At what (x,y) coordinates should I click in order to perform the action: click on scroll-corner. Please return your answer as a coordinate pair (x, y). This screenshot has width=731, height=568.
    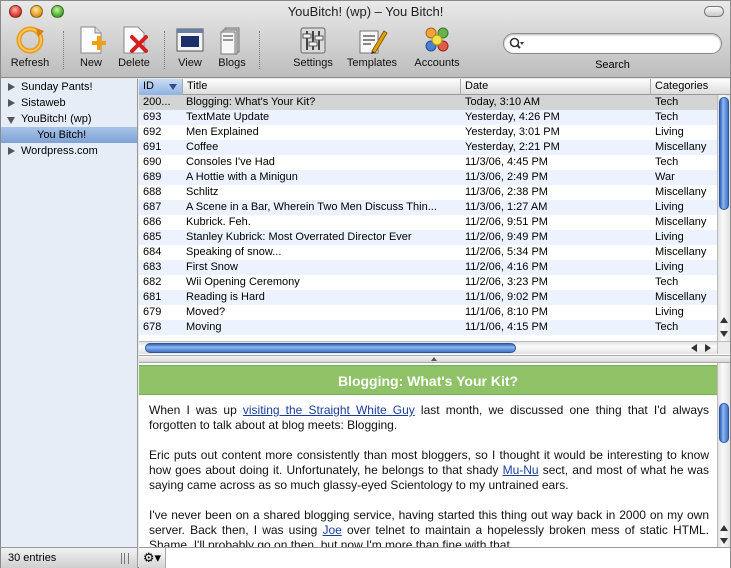
    Looking at the image, I should click on (723, 347).